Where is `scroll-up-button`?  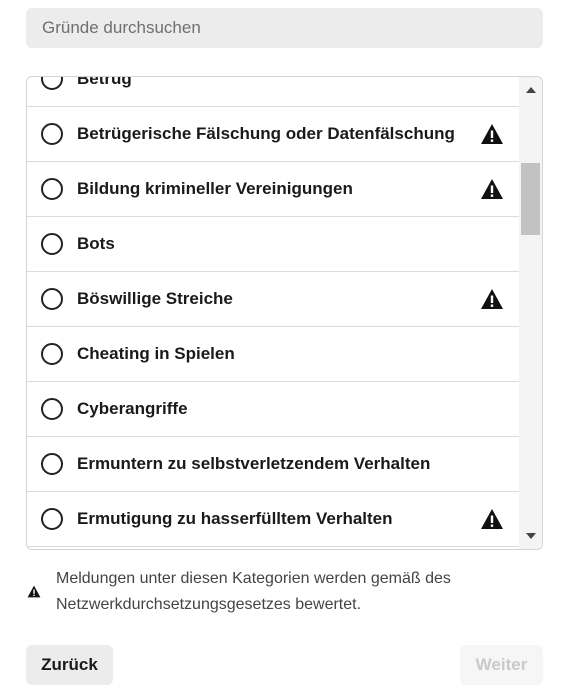
scroll-up-button is located at coordinates (530, 90).